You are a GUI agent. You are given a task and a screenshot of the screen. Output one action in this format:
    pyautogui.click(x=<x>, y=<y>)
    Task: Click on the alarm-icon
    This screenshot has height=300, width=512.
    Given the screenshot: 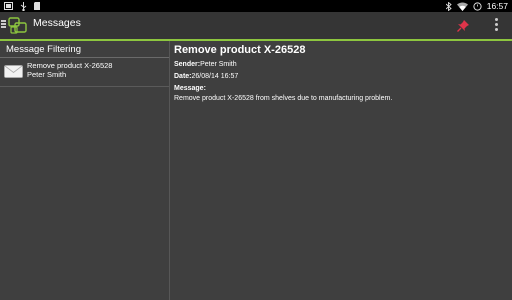 What is the action you would take?
    pyautogui.click(x=477, y=6)
    